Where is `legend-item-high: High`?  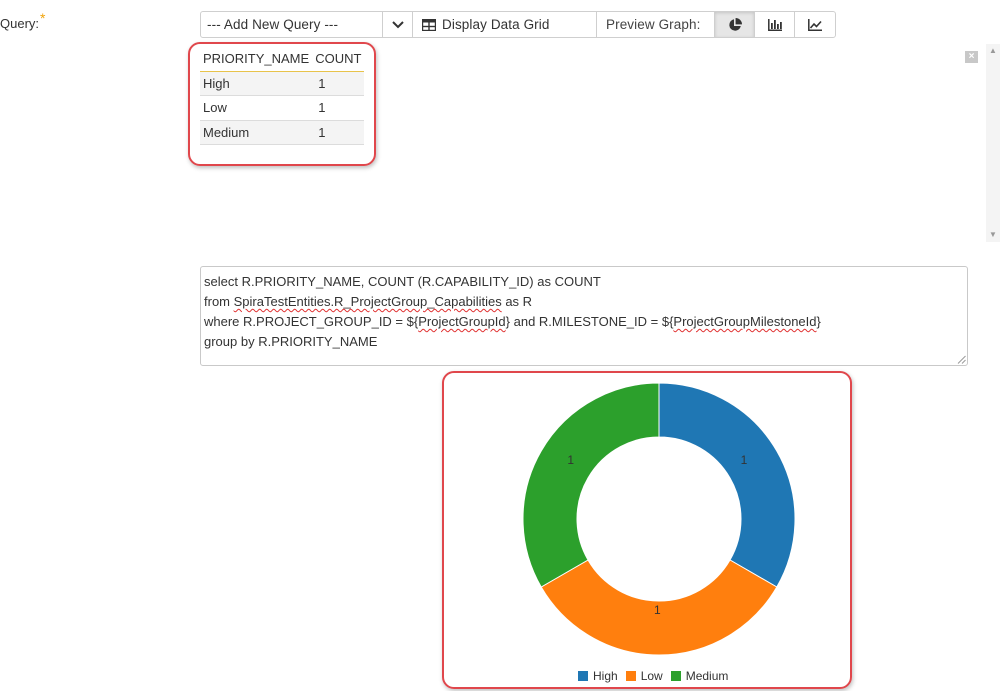
legend-item-high: High is located at coordinates (598, 676).